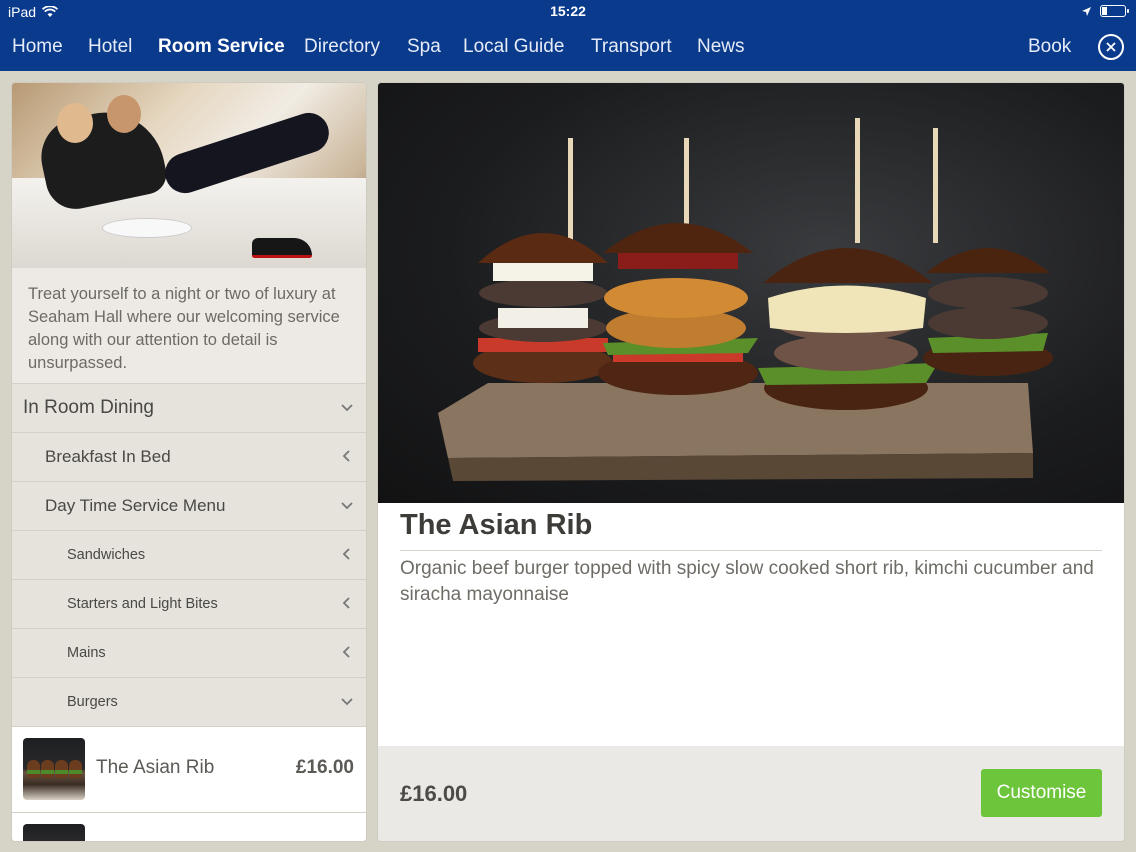  Describe the element at coordinates (221, 47) in the screenshot. I see `nav-room-service: Room Service` at that location.